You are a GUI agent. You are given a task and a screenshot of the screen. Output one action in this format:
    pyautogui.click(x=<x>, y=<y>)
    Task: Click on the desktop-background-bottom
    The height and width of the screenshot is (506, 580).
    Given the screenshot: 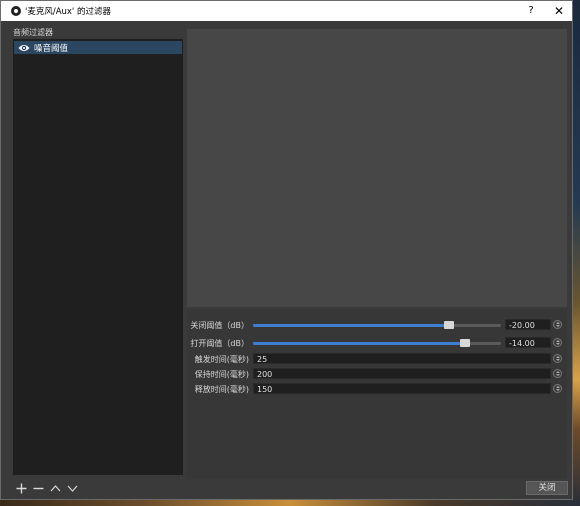 What is the action you would take?
    pyautogui.click(x=290, y=503)
    